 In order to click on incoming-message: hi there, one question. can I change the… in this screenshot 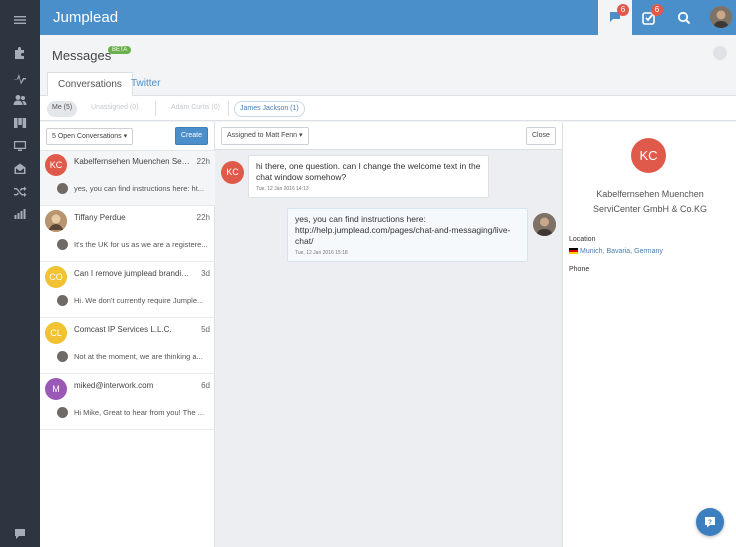, I will do `click(368, 176)`.